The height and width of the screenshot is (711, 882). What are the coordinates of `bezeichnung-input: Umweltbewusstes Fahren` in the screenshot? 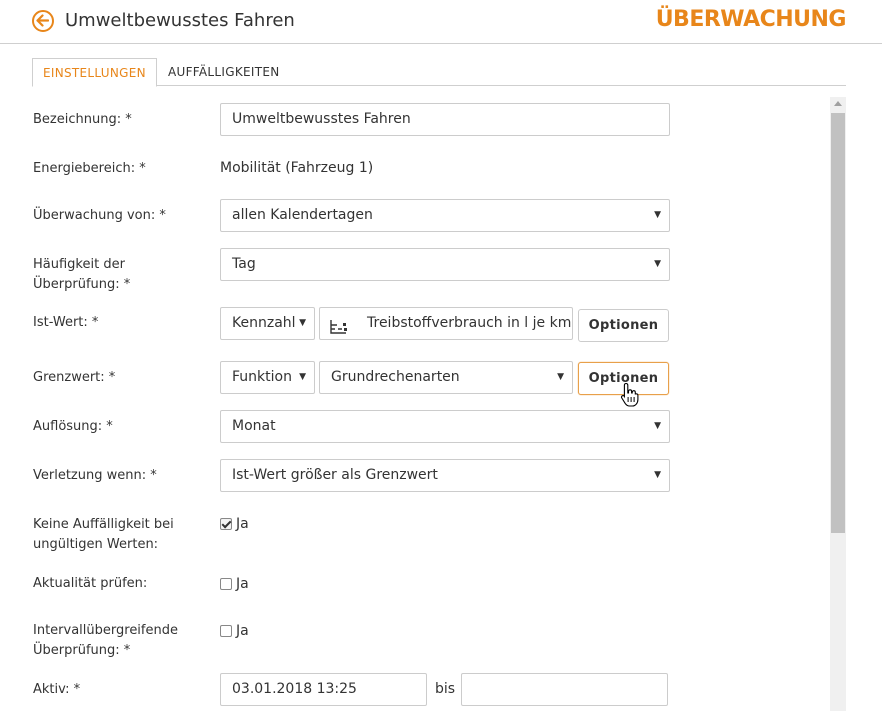 It's located at (445, 119).